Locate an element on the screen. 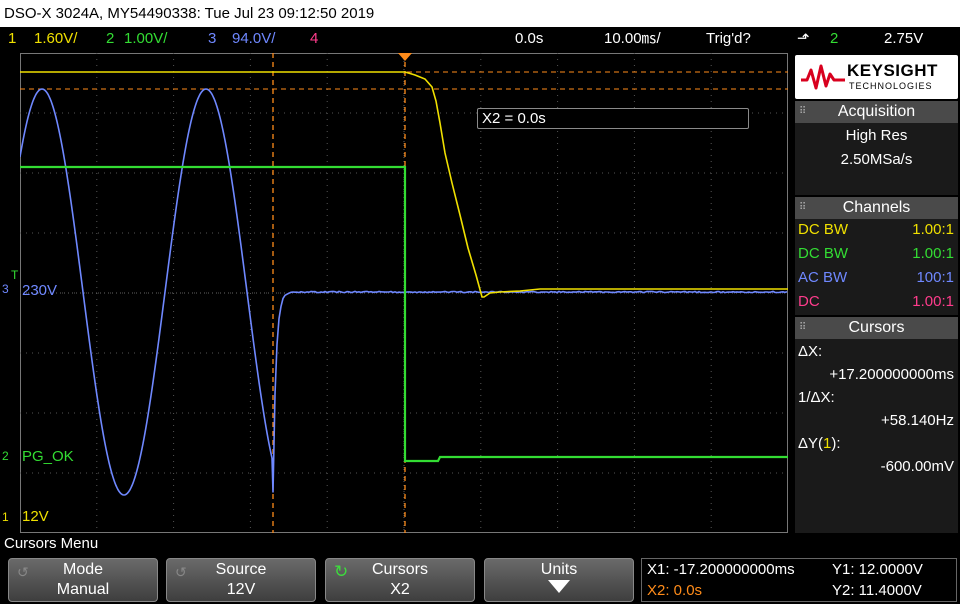 The width and height of the screenshot is (960, 604). menu-title: Cursors Menu is located at coordinates (480, 544).